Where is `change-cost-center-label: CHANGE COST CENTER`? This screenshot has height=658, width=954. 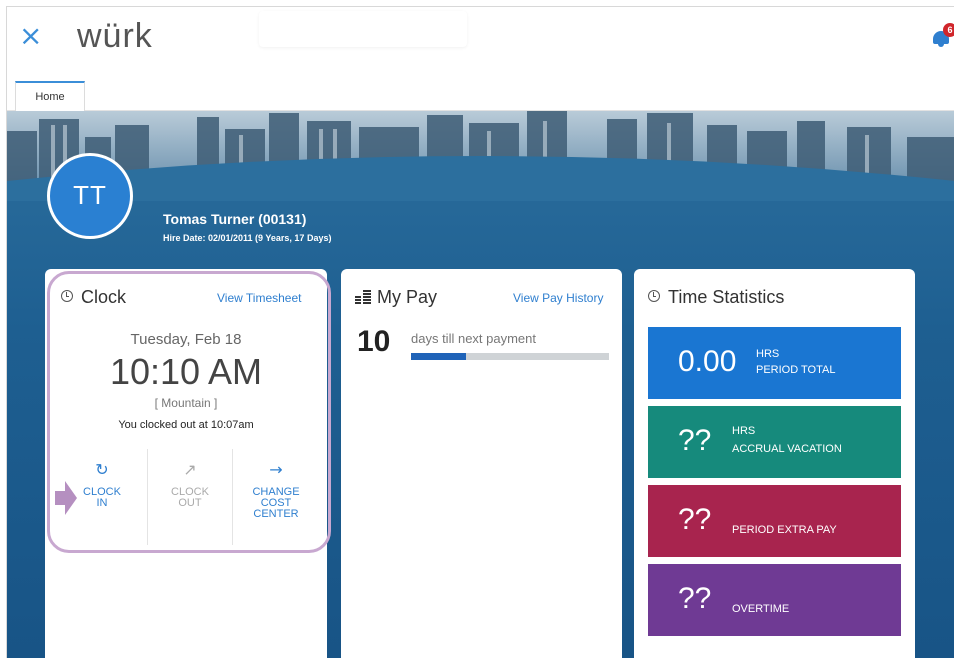 change-cost-center-label: CHANGE COST CENTER is located at coordinates (276, 503).